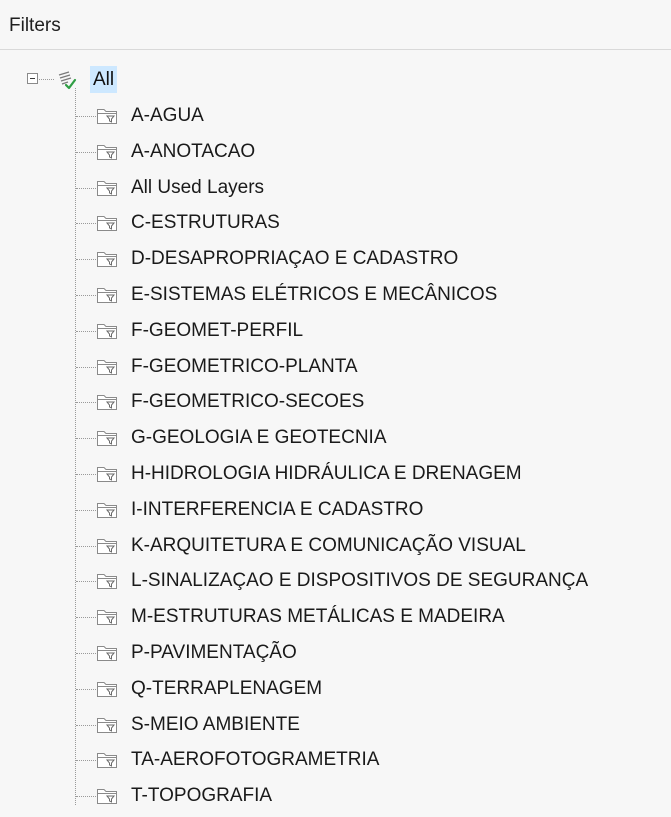  I want to click on tree-node-filter: S-MEIO AMBIENTE, so click(335, 725).